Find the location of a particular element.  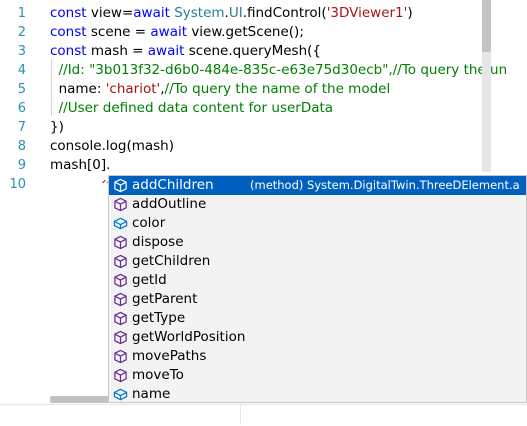

line-number: 6 is located at coordinates (21, 108).